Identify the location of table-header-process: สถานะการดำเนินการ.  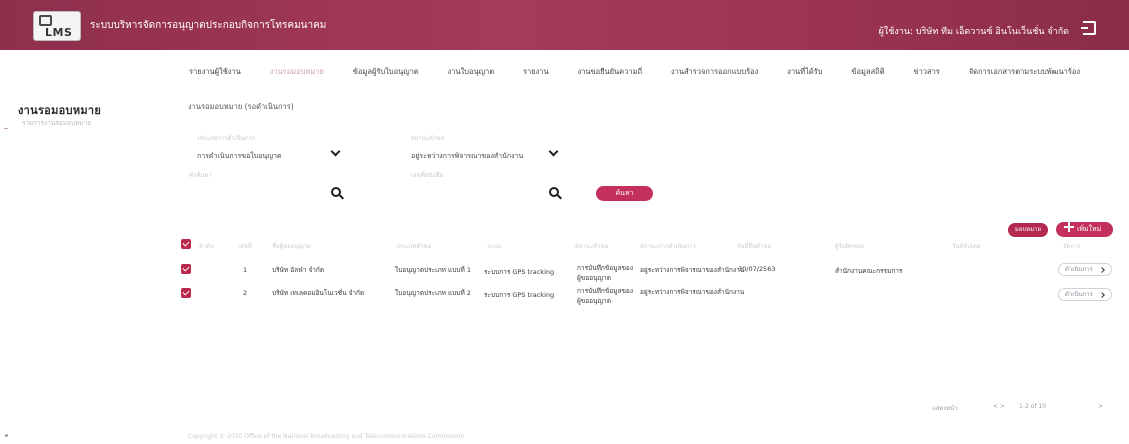
(668, 246).